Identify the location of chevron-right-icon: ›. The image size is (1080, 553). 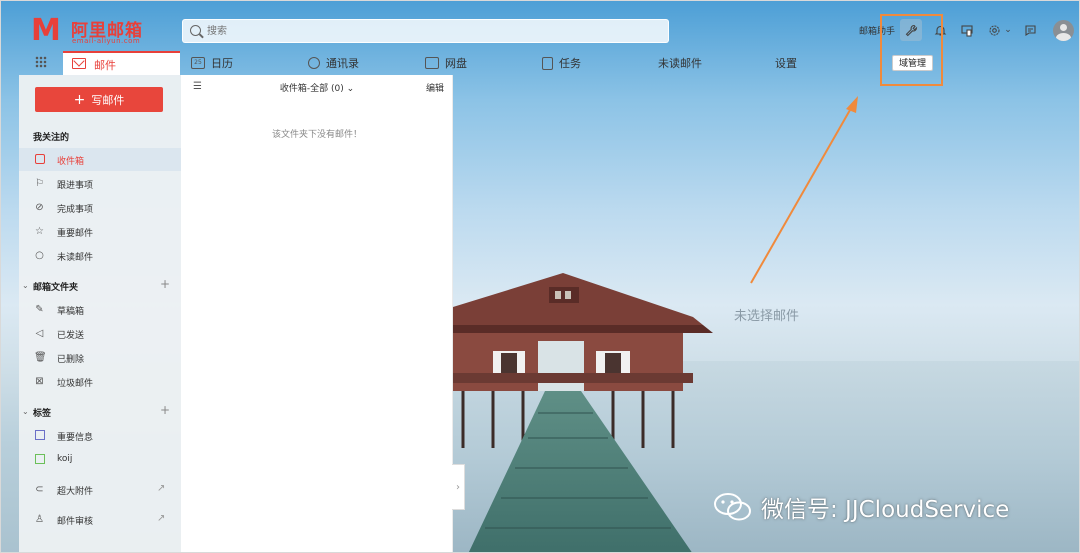
(458, 487).